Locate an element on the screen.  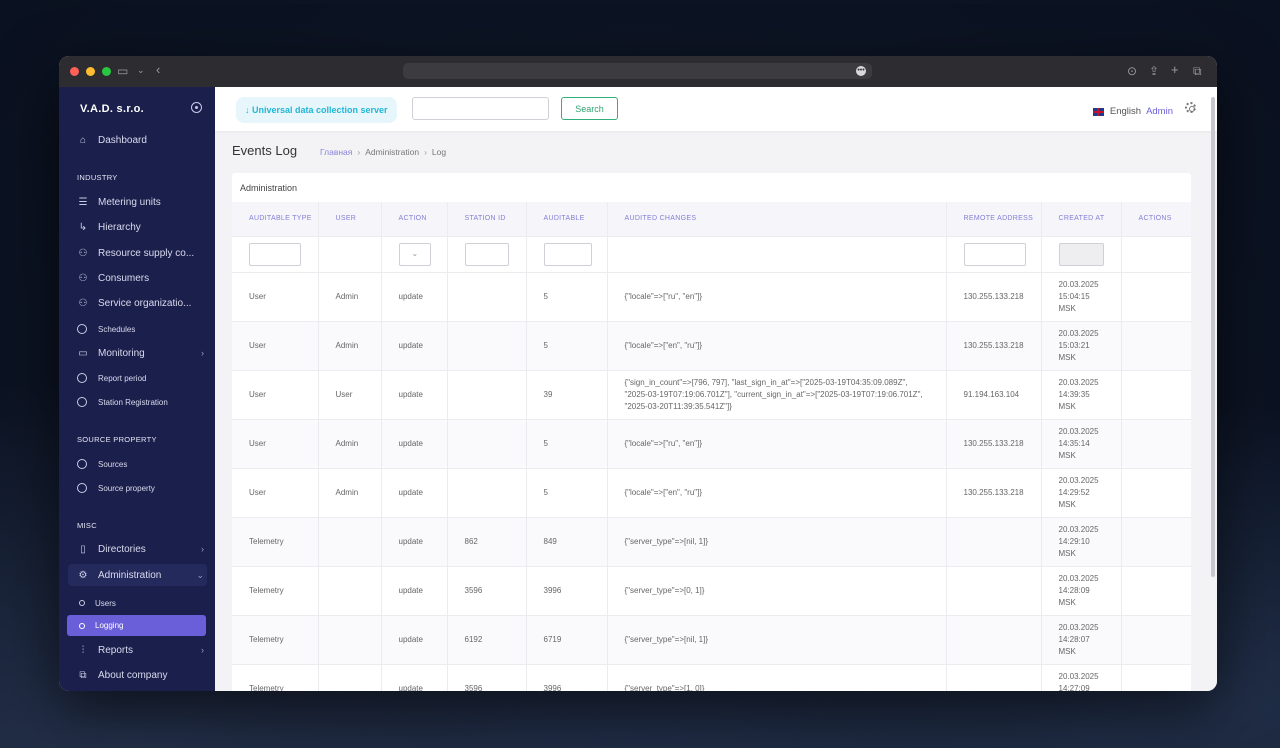
sidebar-item-sources: Sources is located at coordinates (142, 464).